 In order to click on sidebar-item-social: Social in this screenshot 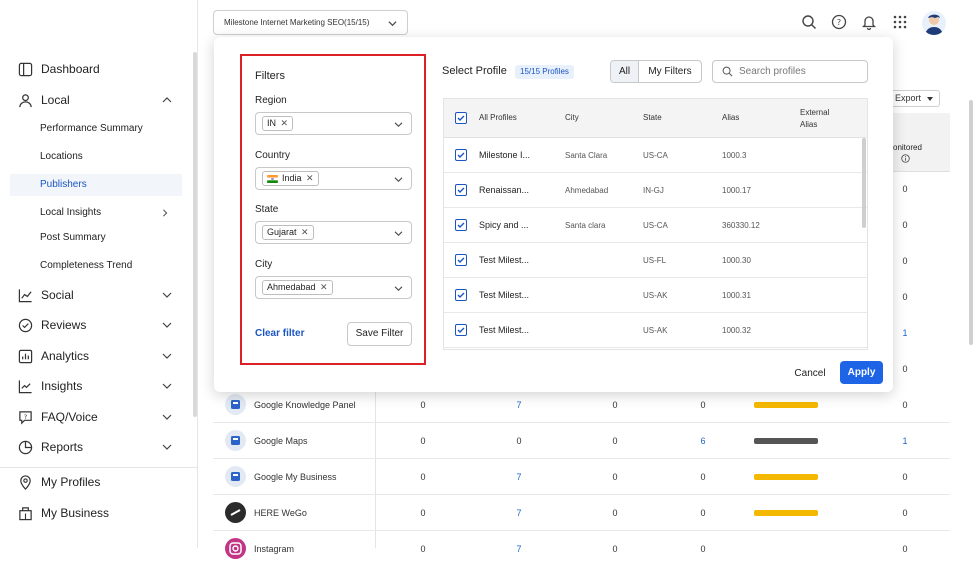, I will do `click(98, 295)`.